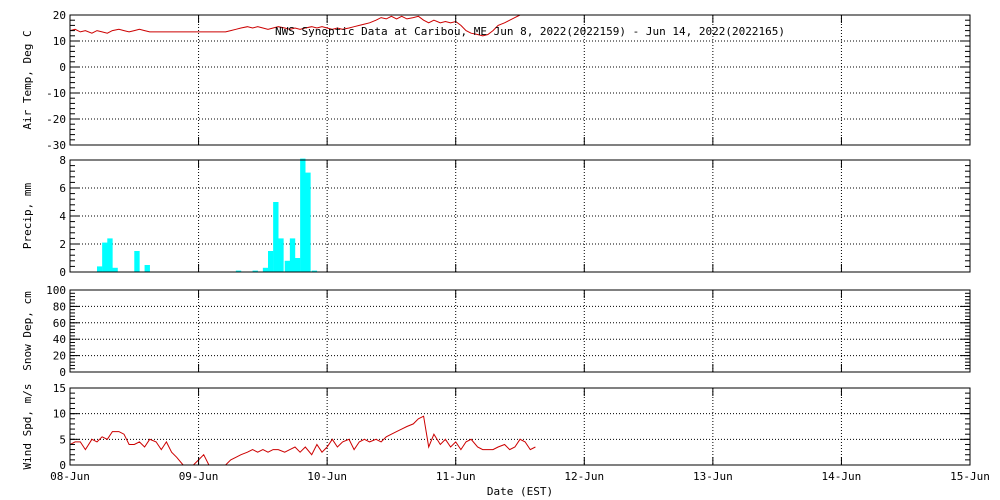 The height and width of the screenshot is (500, 1000). I want to click on x-tick-label: 14-Jun, so click(842, 476).